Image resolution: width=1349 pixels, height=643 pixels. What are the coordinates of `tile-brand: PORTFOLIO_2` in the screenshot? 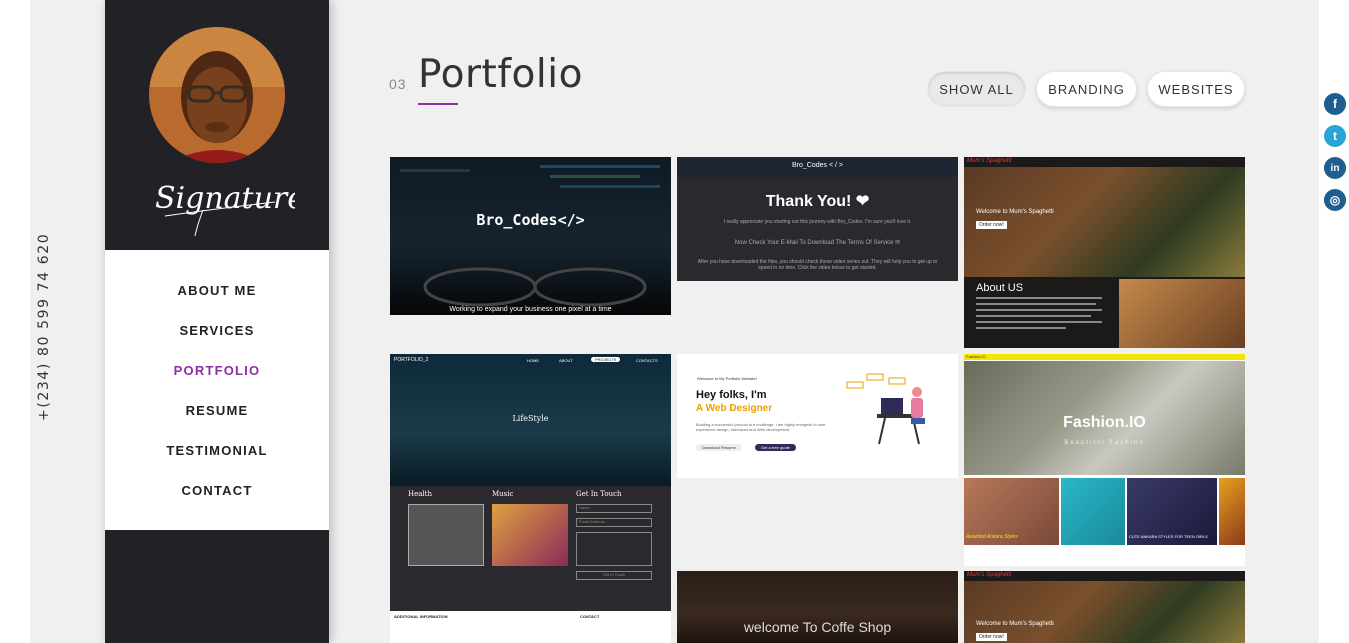 It's located at (411, 360).